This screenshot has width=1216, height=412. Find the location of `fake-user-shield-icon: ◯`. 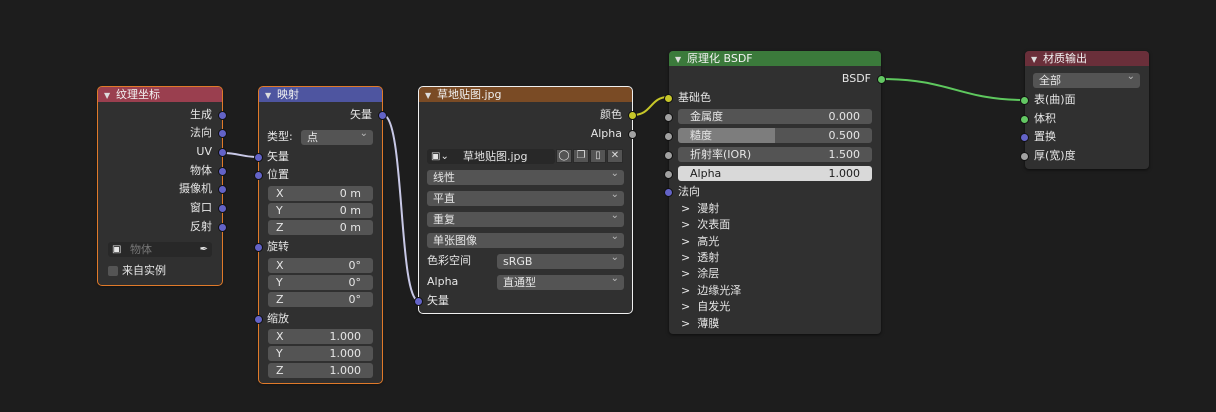

fake-user-shield-icon: ◯ is located at coordinates (564, 156).